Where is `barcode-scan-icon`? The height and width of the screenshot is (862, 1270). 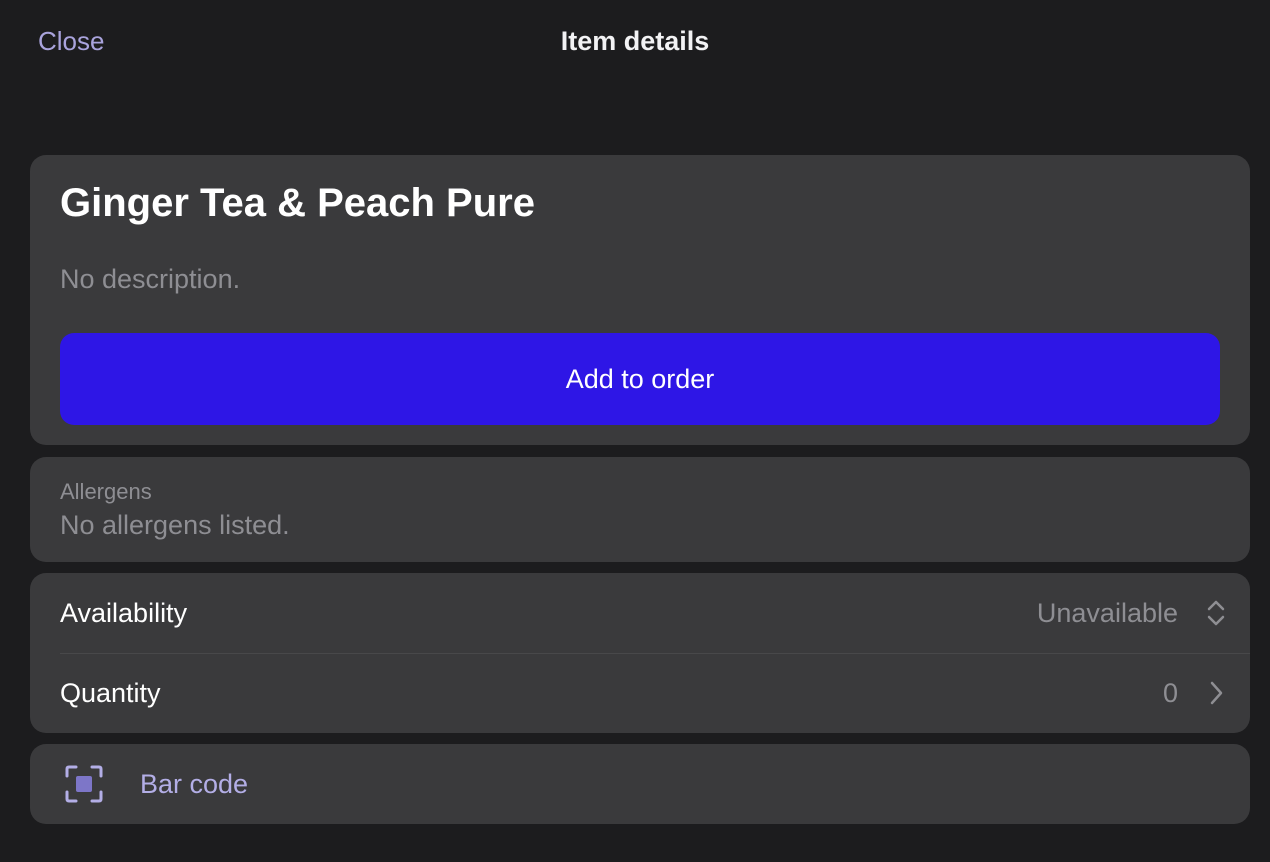 barcode-scan-icon is located at coordinates (84, 784).